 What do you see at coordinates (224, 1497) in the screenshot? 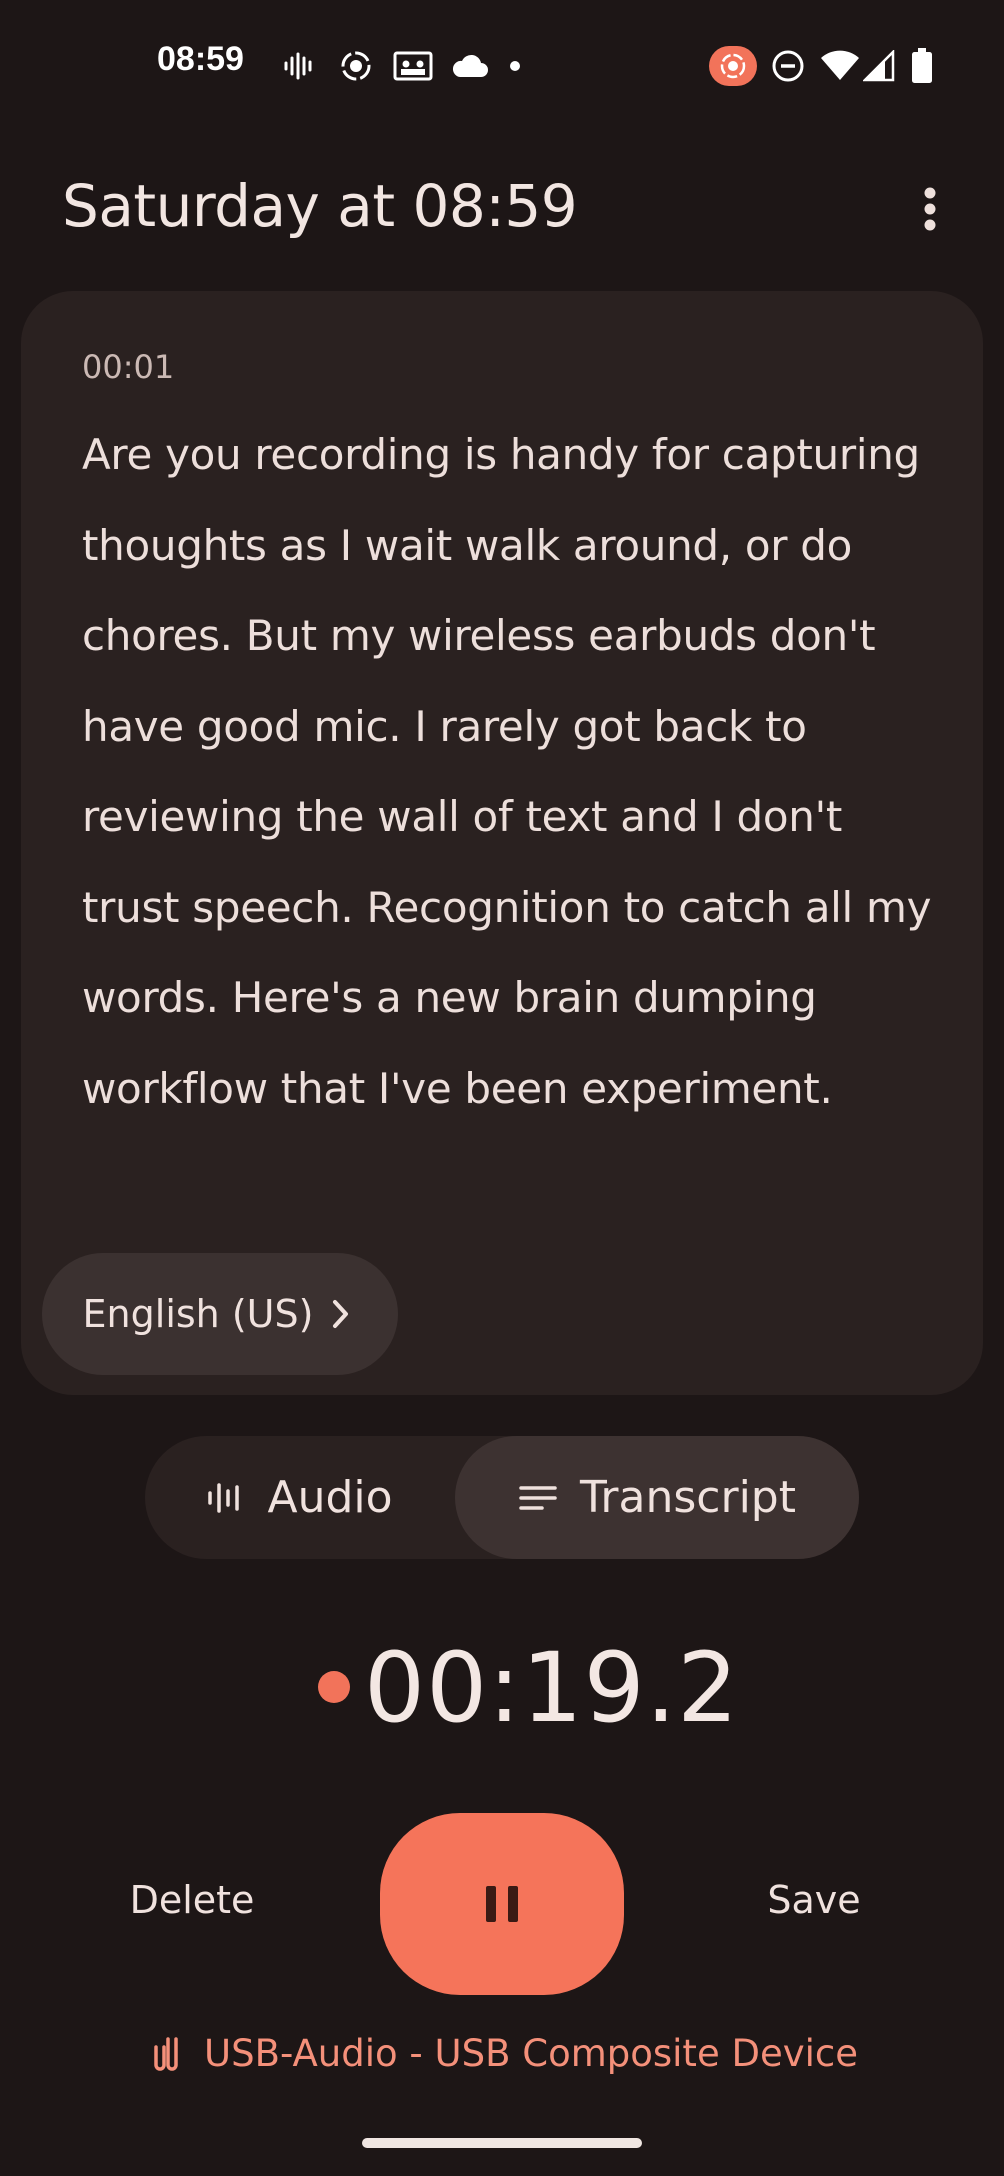
I see `waveform-icon` at bounding box center [224, 1497].